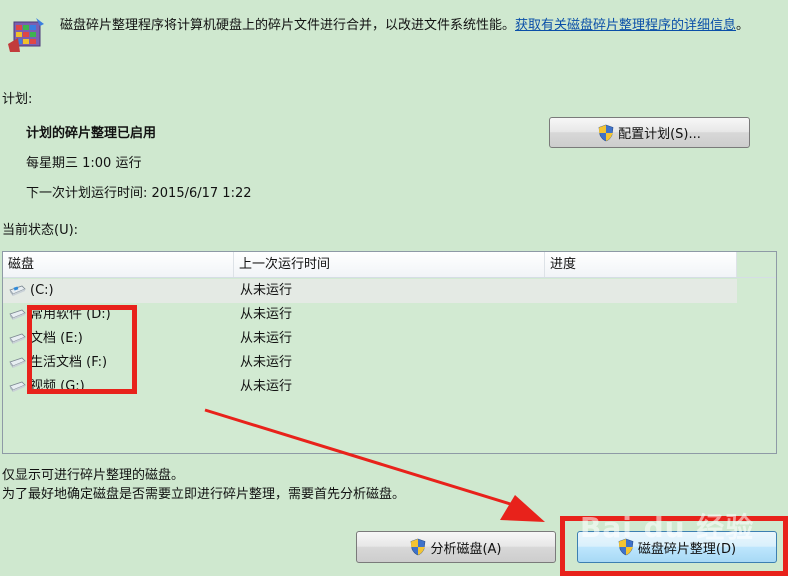  What do you see at coordinates (118, 264) in the screenshot?
I see `column-header-disk: 磁盘` at bounding box center [118, 264].